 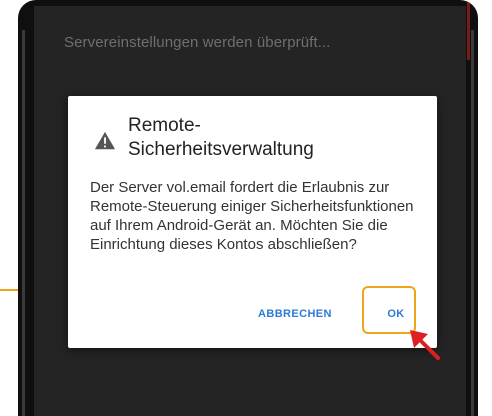 I want to click on phone-edge-right, so click(x=472, y=223).